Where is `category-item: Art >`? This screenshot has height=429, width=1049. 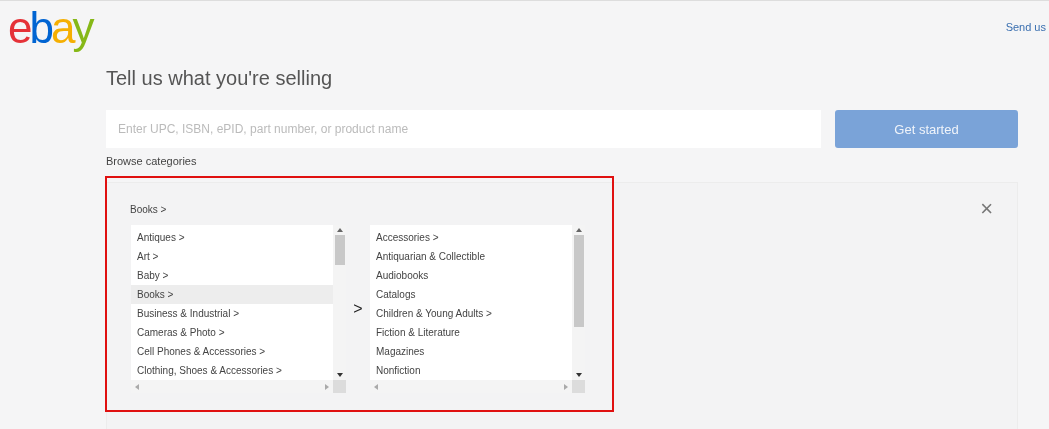 category-item: Art > is located at coordinates (232, 256).